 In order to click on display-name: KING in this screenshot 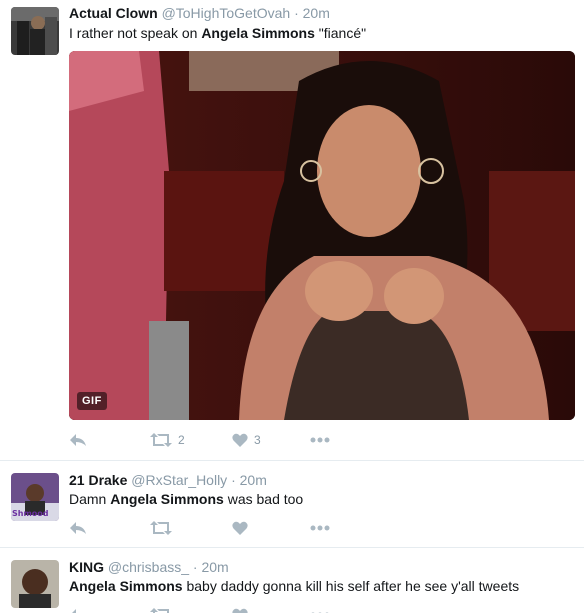, I will do `click(86, 567)`.